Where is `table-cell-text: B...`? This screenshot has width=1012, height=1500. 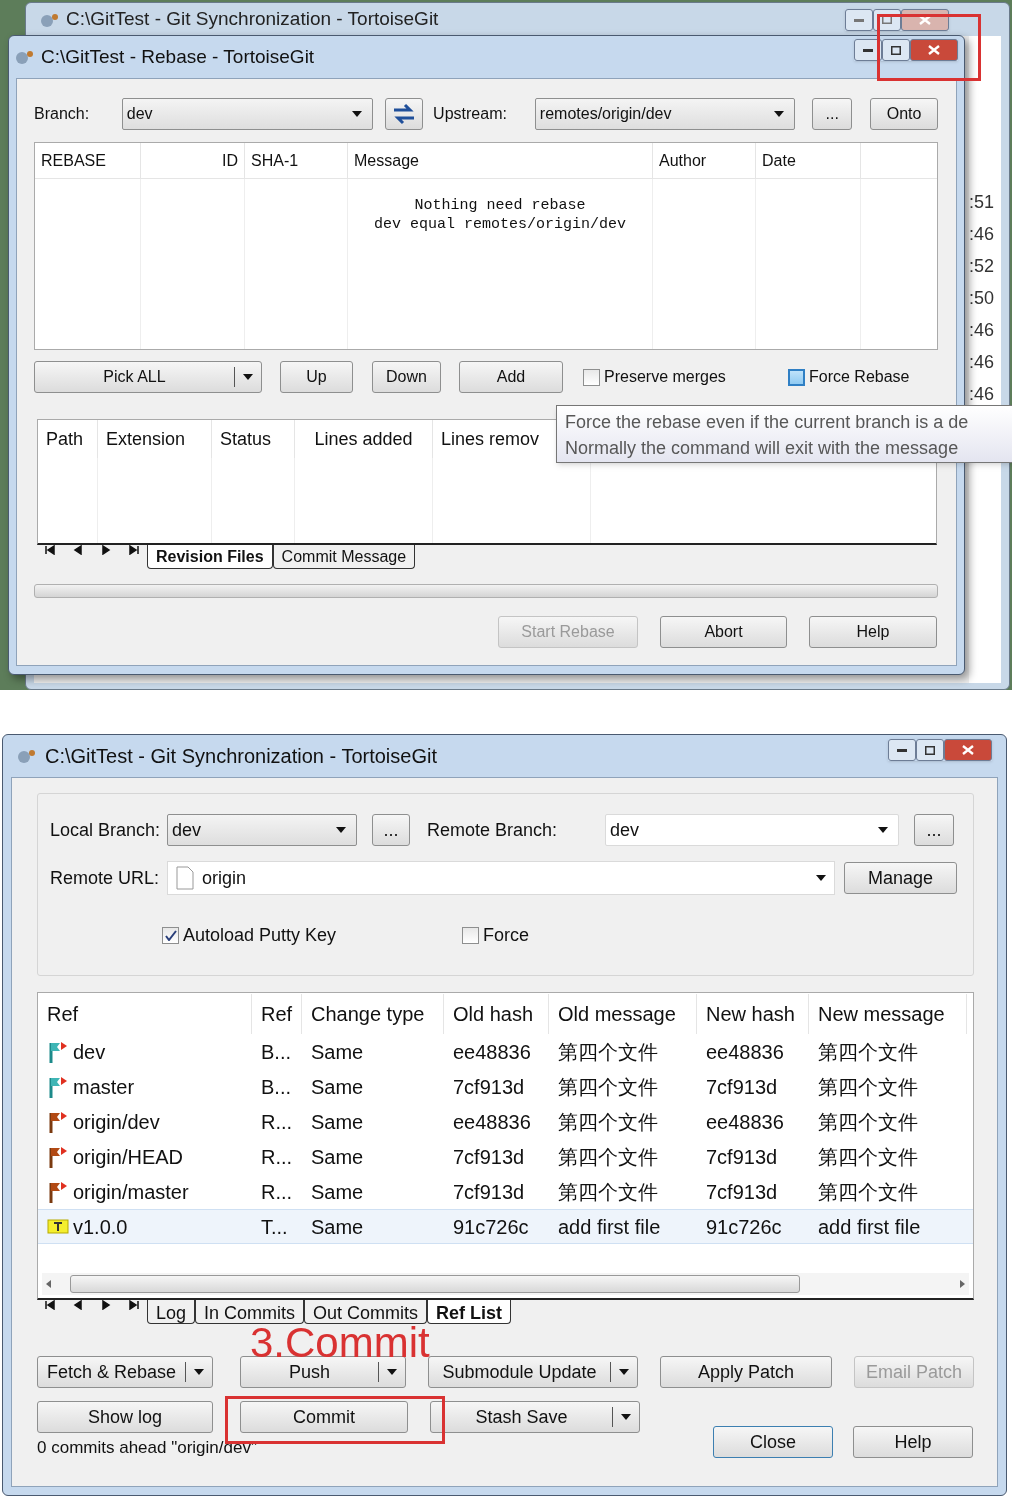
table-cell-text: B... is located at coordinates (276, 1052).